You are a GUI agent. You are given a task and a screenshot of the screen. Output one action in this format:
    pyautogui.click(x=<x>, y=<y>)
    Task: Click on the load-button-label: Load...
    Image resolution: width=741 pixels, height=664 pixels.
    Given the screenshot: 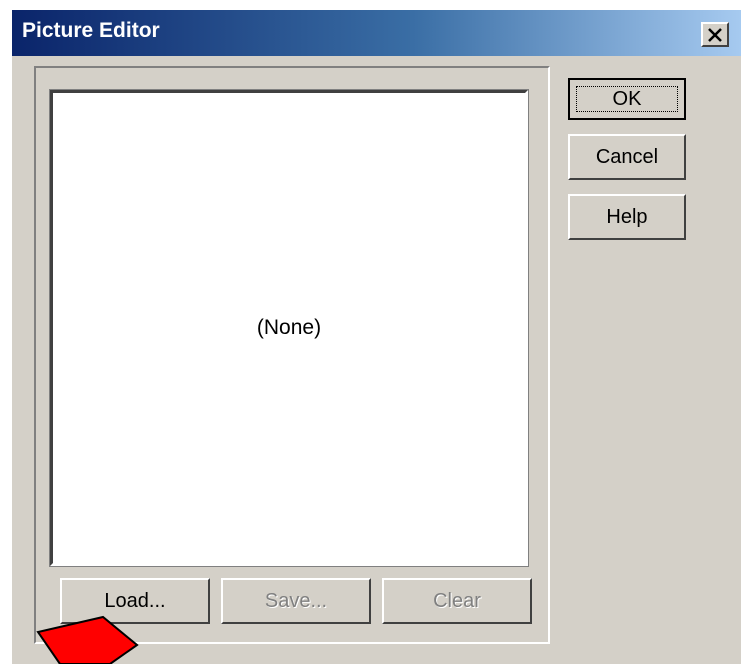 What is the action you would take?
    pyautogui.click(x=135, y=600)
    